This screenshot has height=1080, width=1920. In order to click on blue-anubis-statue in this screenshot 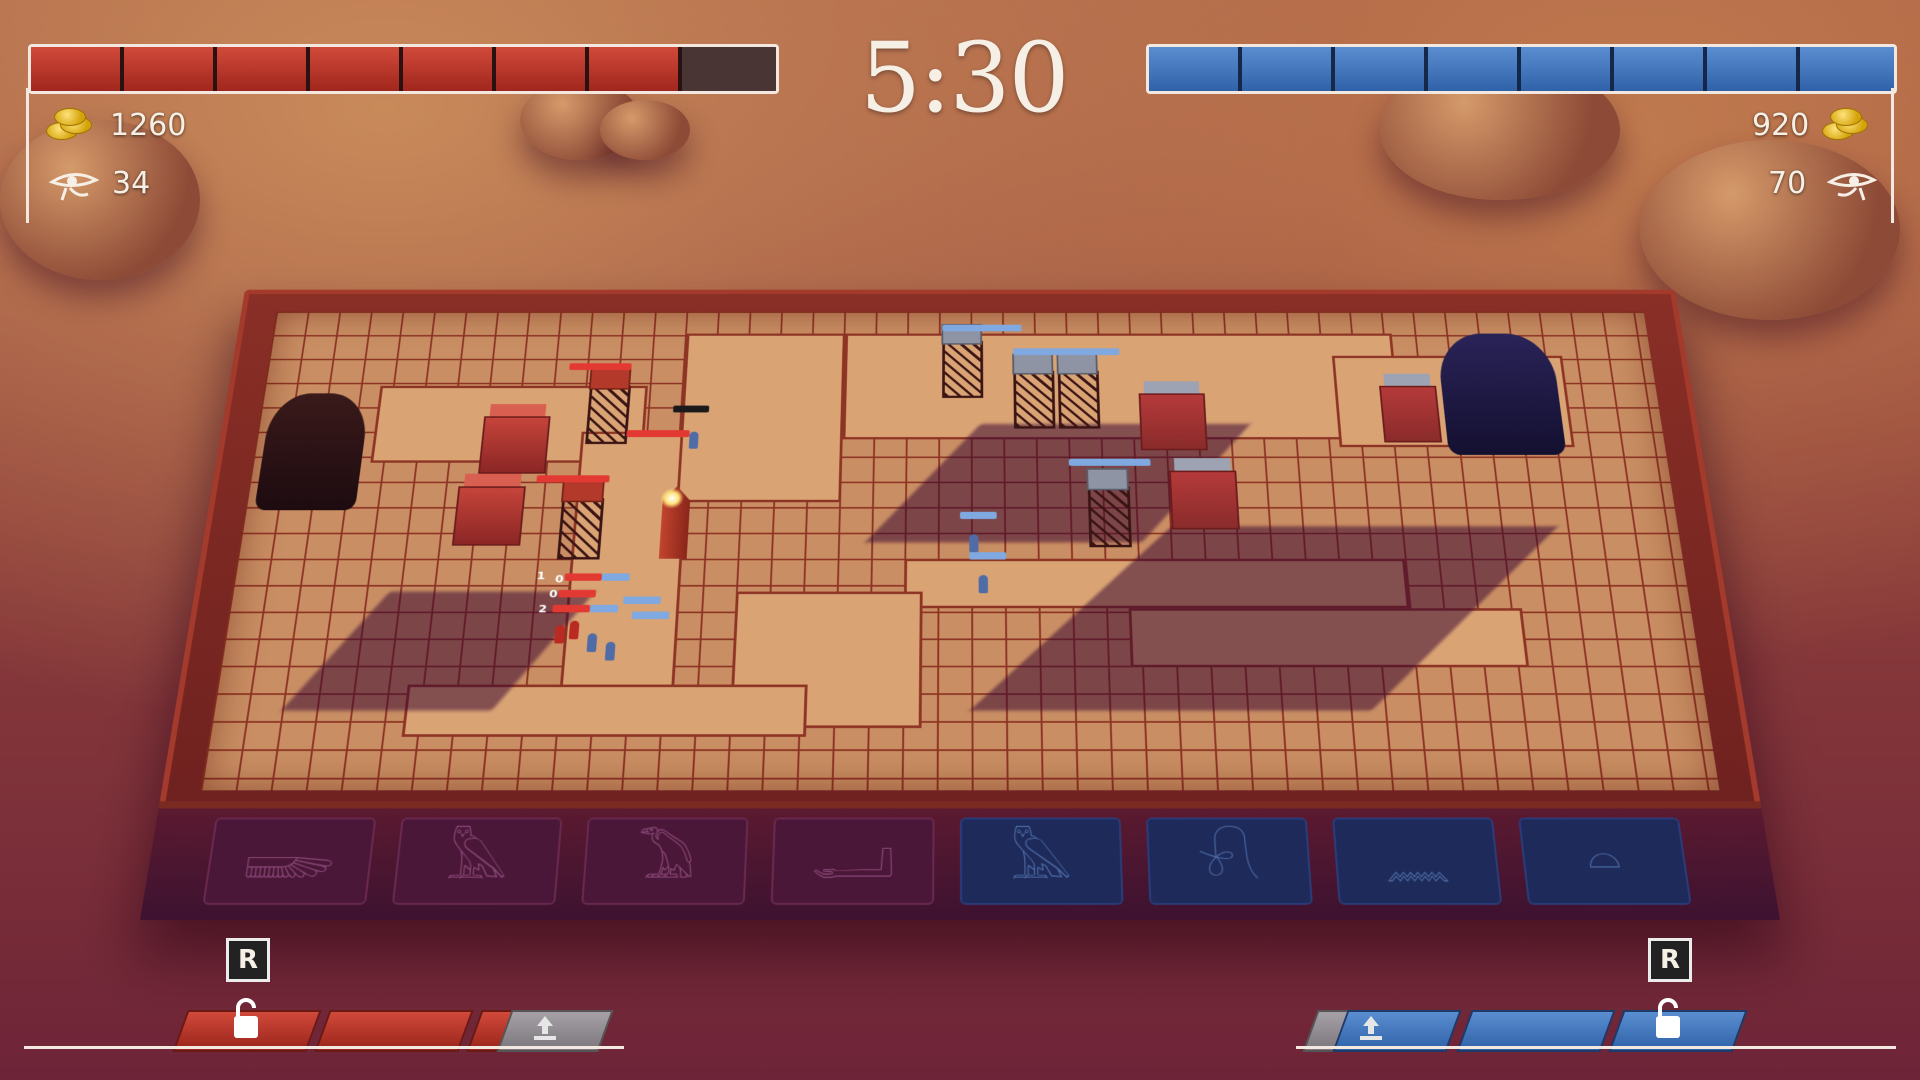, I will do `click(1501, 394)`.